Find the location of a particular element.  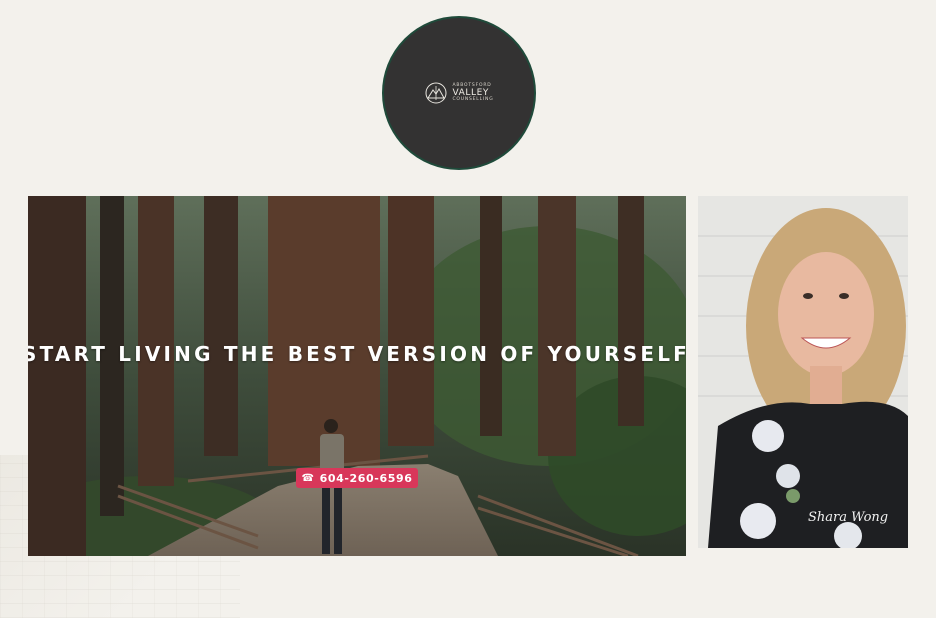

signature-text: Shara Wong is located at coordinates (848, 517).